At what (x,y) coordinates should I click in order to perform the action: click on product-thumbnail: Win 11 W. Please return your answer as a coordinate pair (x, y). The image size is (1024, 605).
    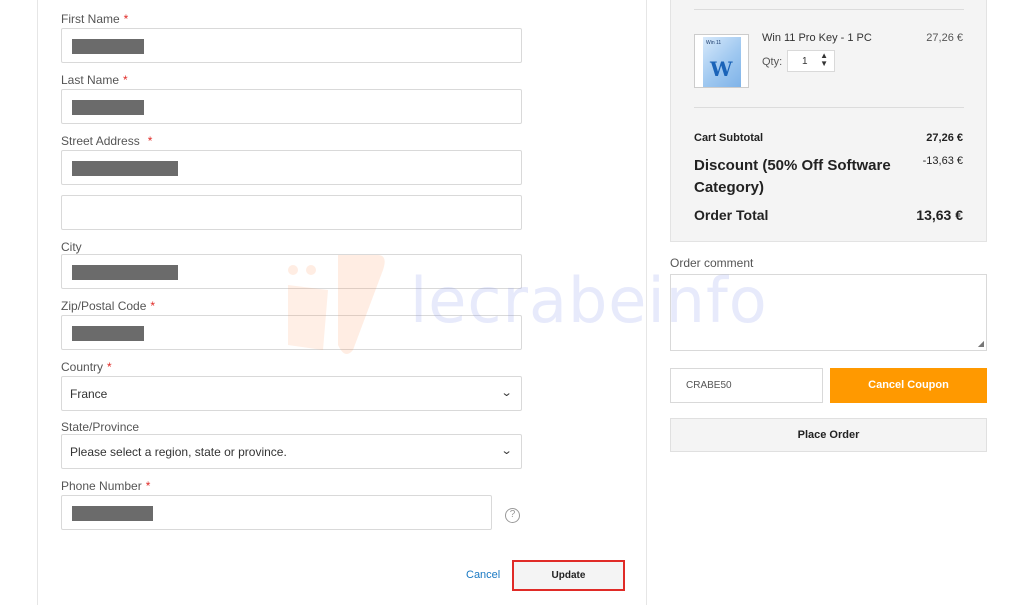
    Looking at the image, I should click on (721, 61).